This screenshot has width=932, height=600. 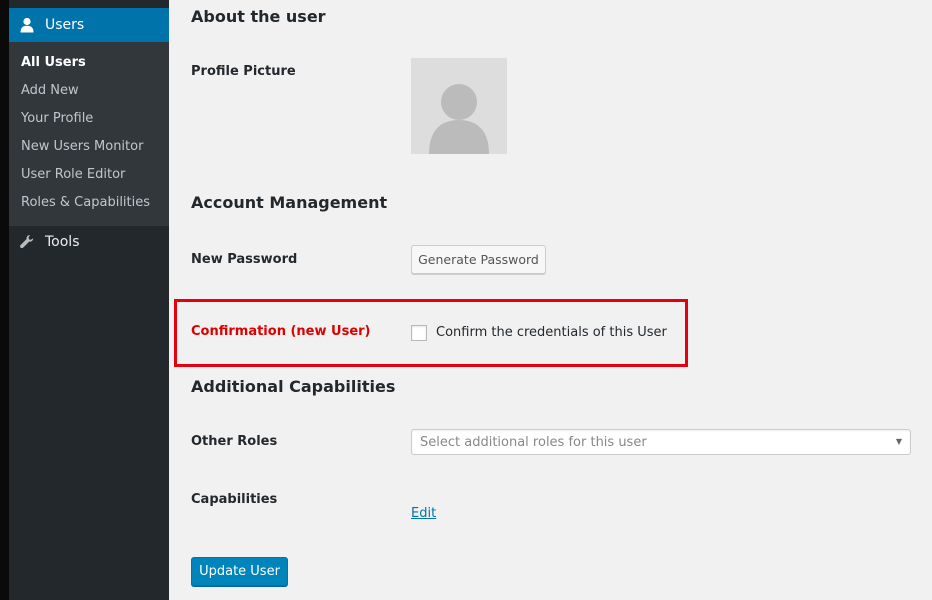 What do you see at coordinates (258, 16) in the screenshot?
I see `about-heading: About the user` at bounding box center [258, 16].